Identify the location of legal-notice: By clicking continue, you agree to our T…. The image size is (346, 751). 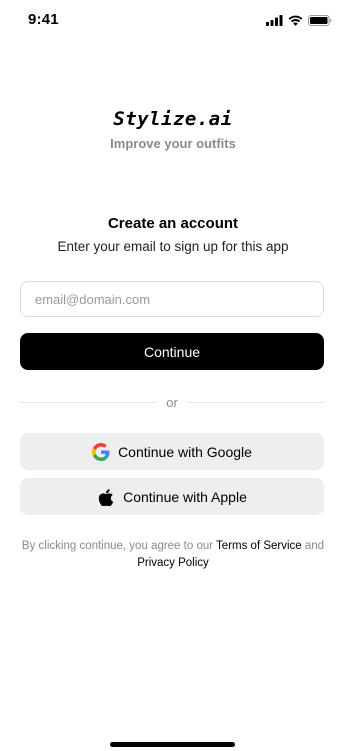
(173, 555).